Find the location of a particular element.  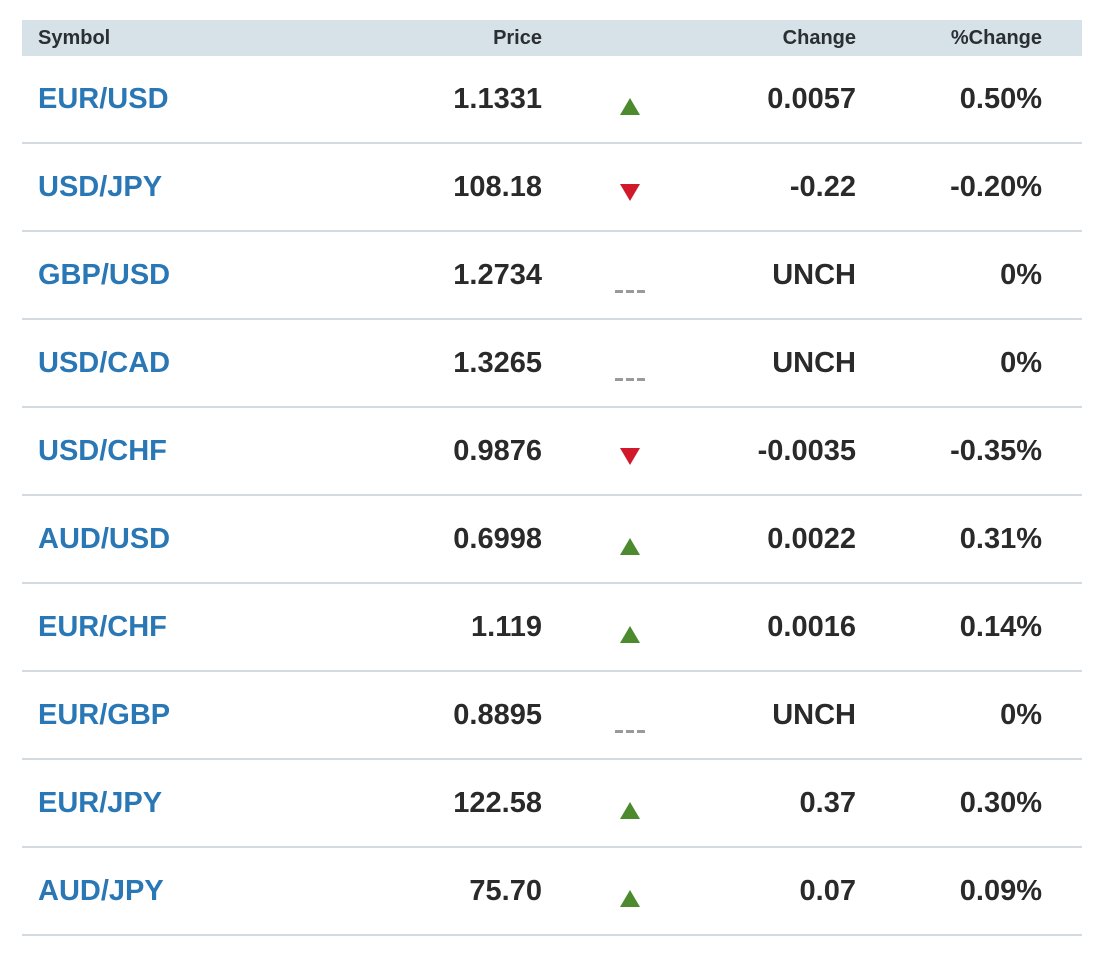

pct-change-cell: 0.14% is located at coordinates (1000, 626).